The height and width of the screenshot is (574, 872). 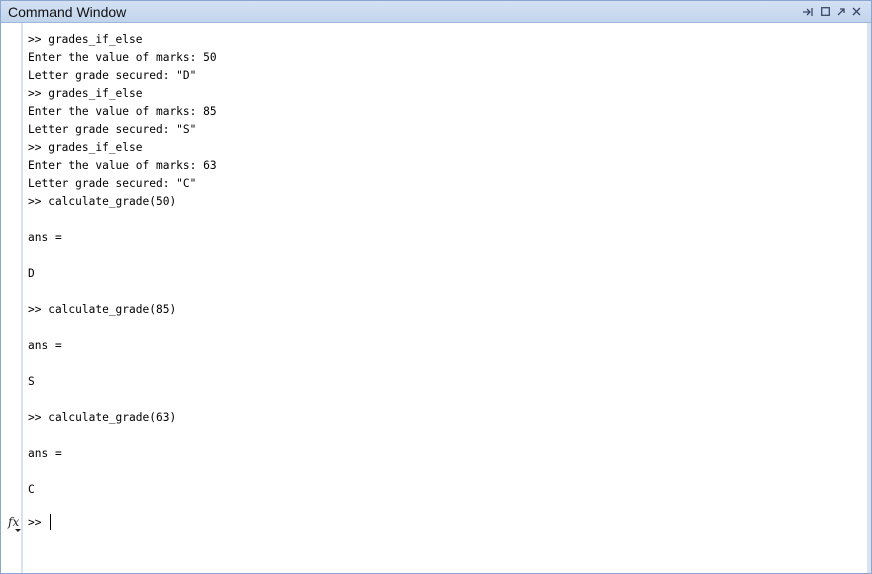 I want to click on command-prompt: >>, so click(x=40, y=522).